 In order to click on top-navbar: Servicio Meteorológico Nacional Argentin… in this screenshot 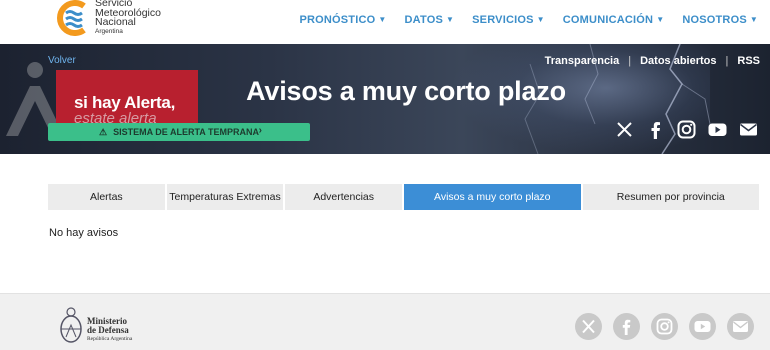, I will do `click(385, 22)`.